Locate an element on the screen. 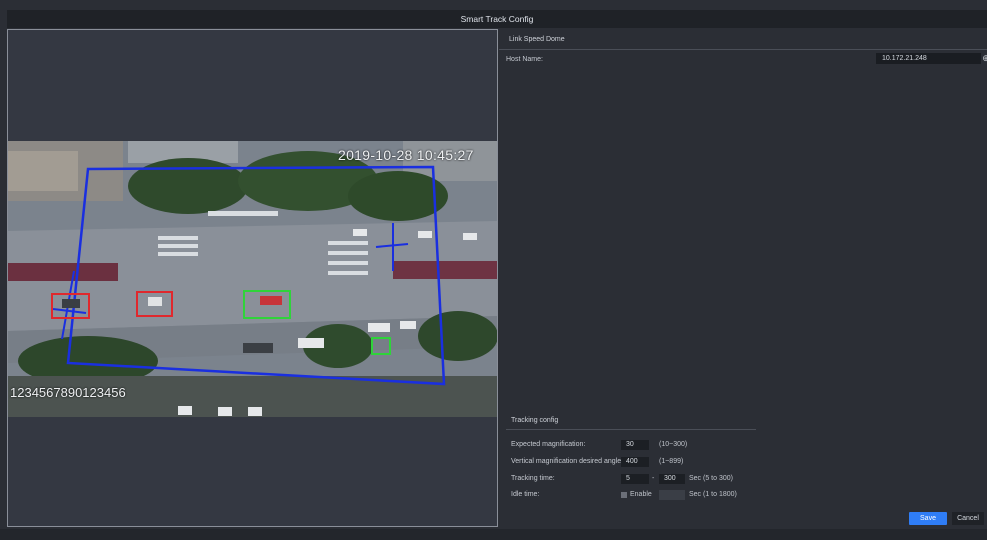 This screenshot has width=987, height=540. osd-timestamp: 2019-10-28 10:45:27 is located at coordinates (406, 155).